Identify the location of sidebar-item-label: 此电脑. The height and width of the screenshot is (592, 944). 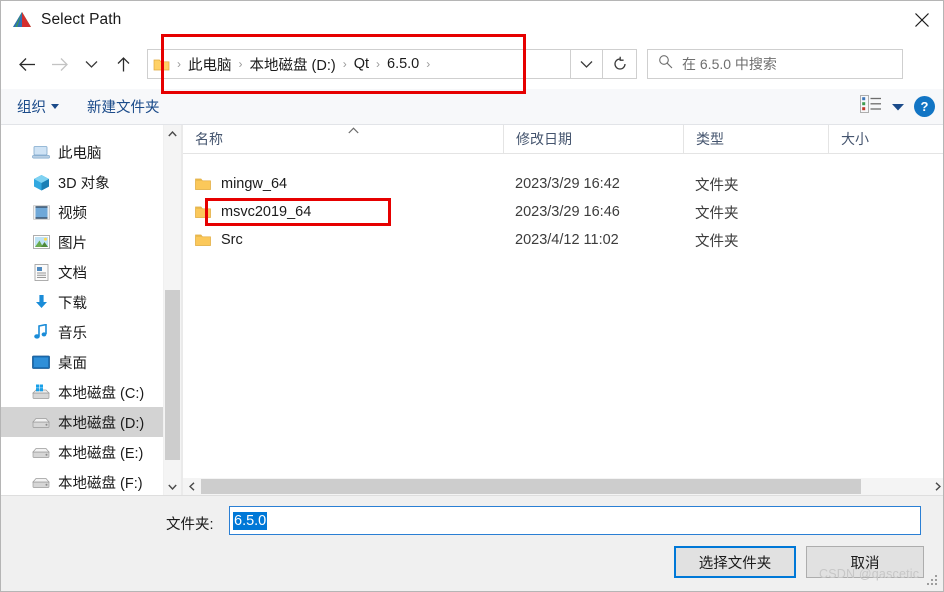
(80, 153).